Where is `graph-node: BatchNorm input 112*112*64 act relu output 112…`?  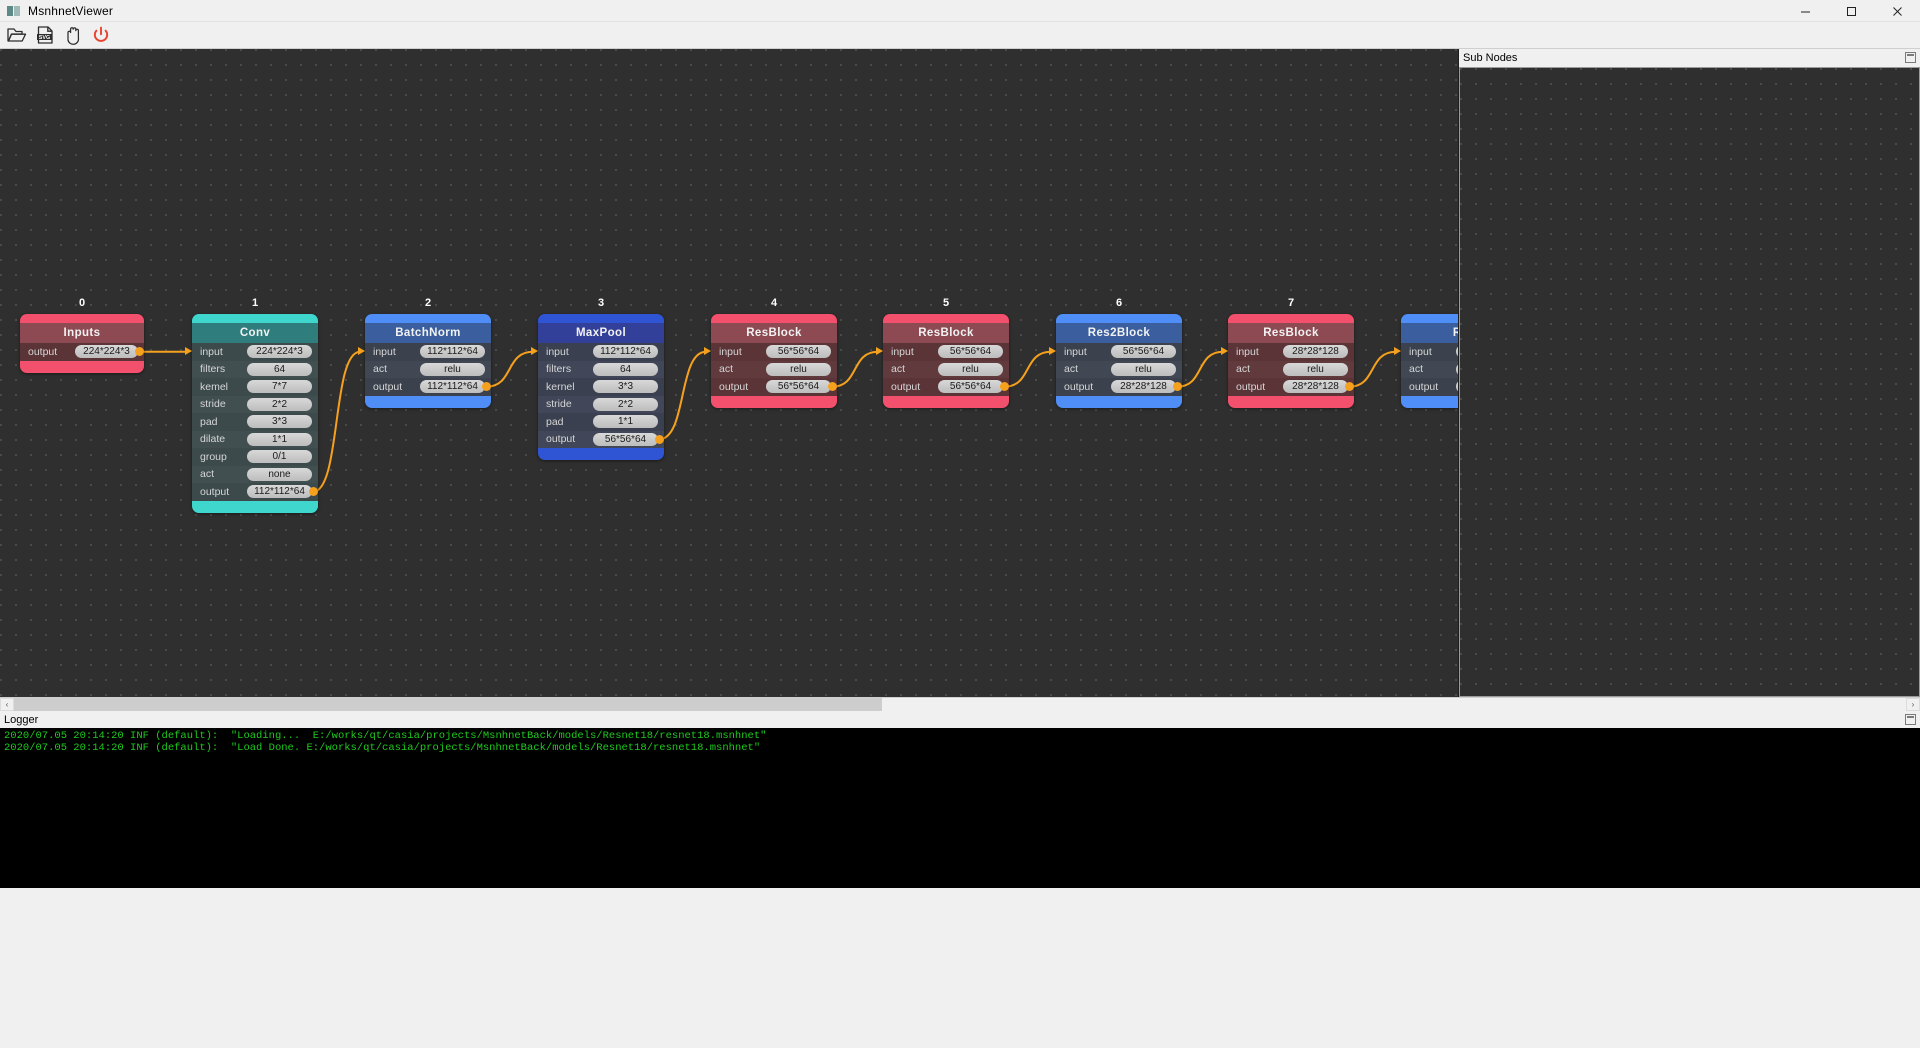 graph-node: BatchNorm input 112*112*64 act relu output 112… is located at coordinates (428, 361).